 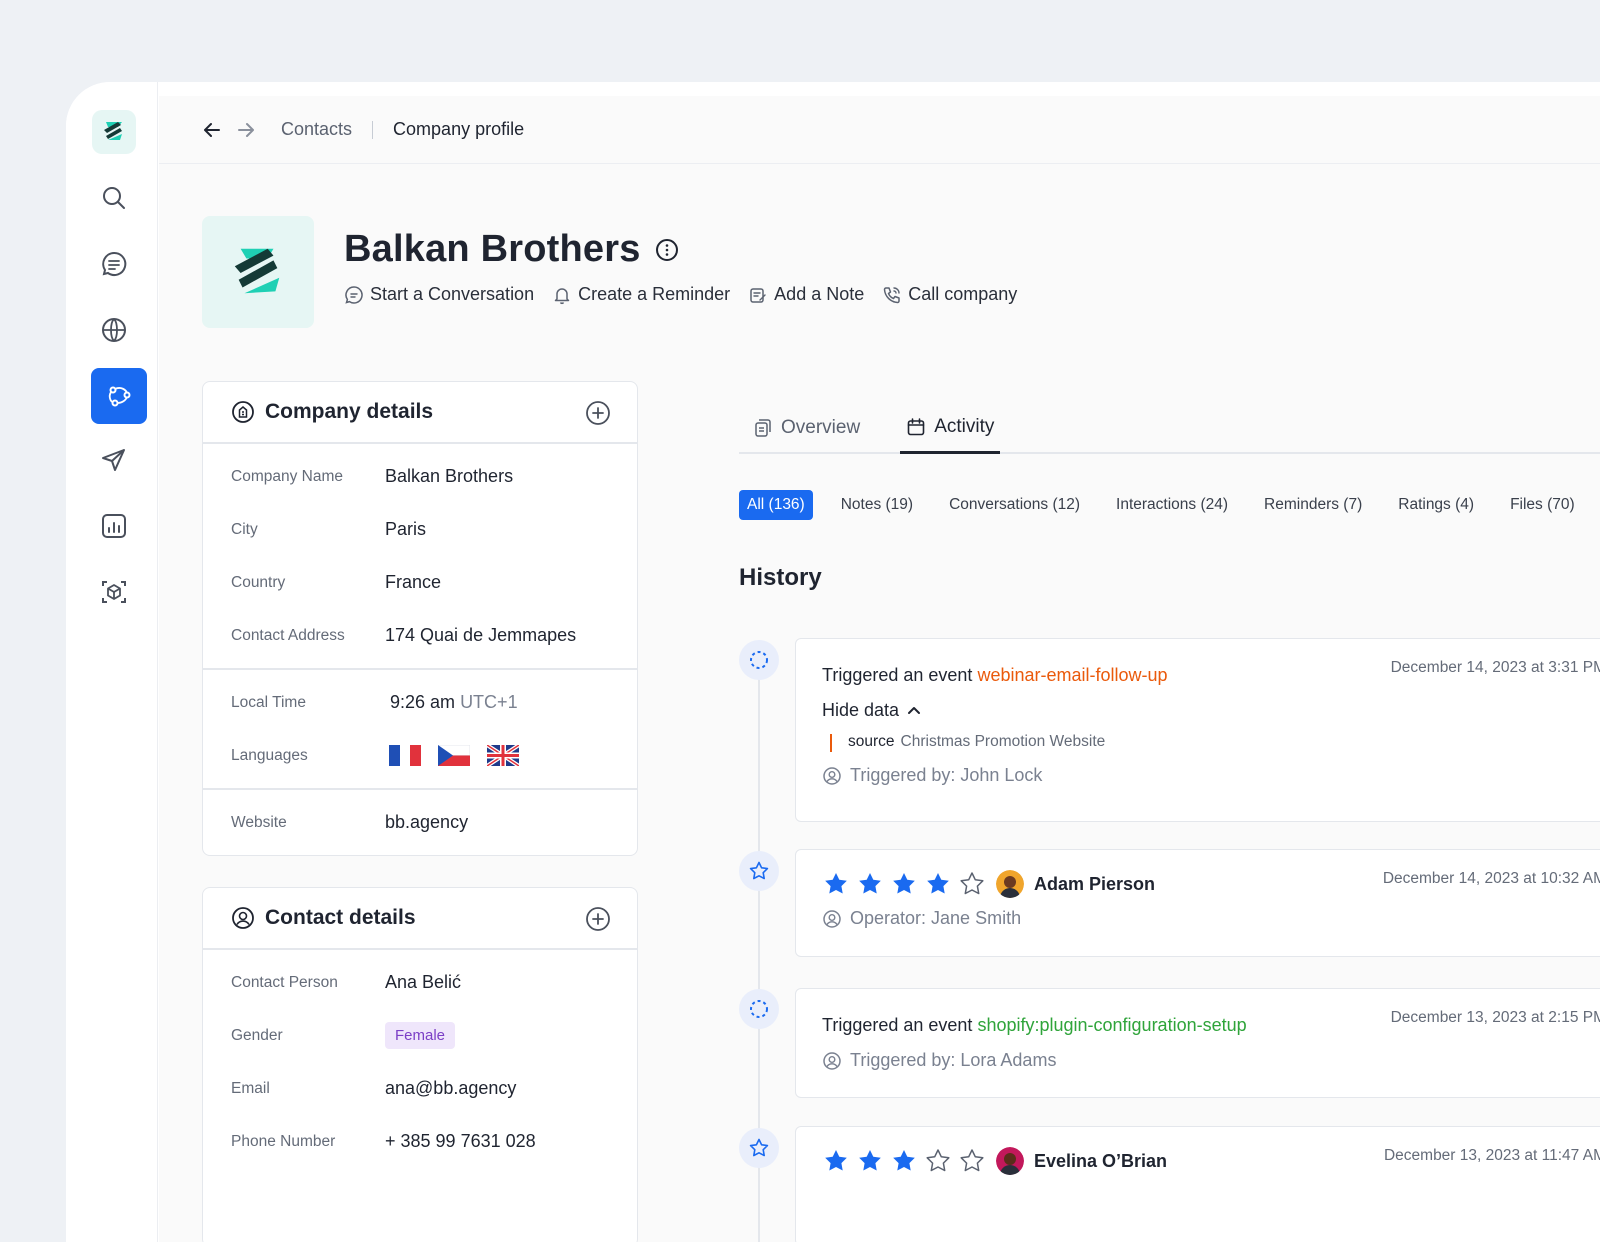 I want to click on contact-person-row: Contact Person Ana Belić, so click(x=420, y=982).